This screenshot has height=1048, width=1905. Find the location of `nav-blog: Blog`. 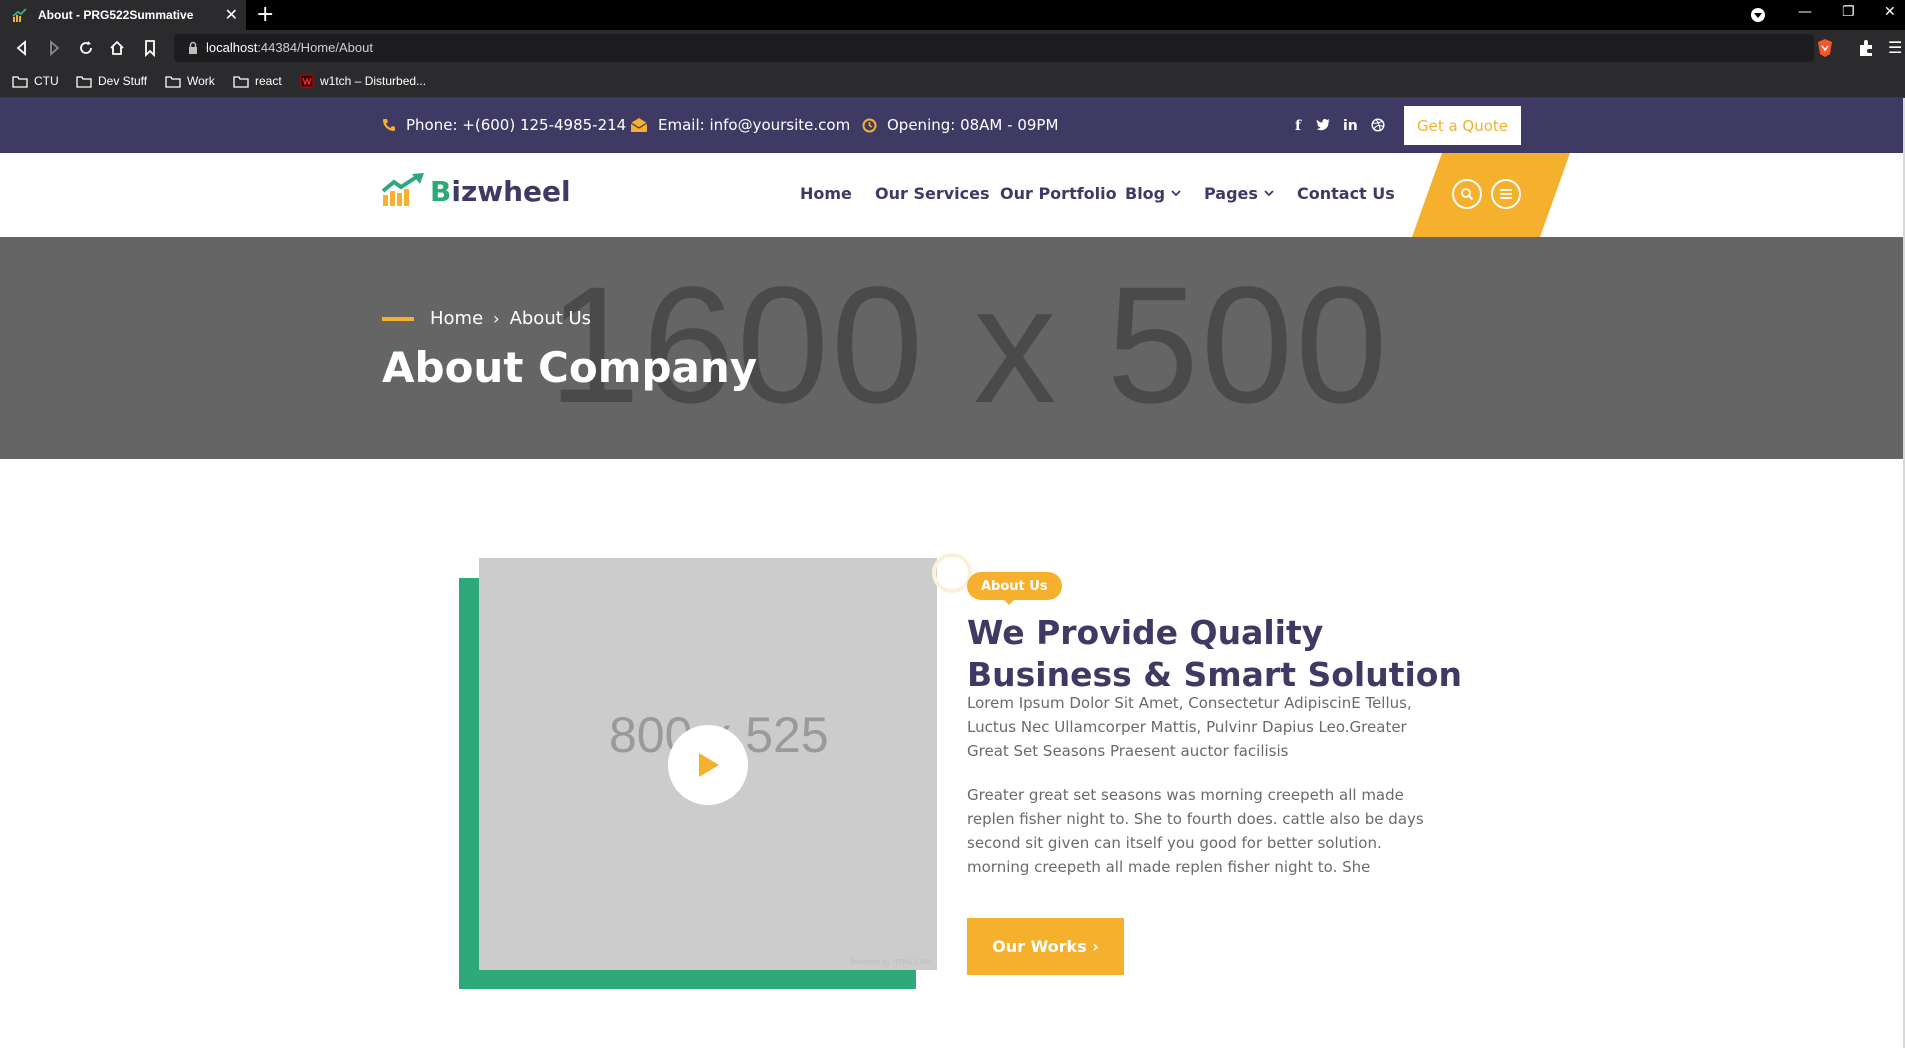

nav-blog: Blog is located at coordinates (1153, 193).